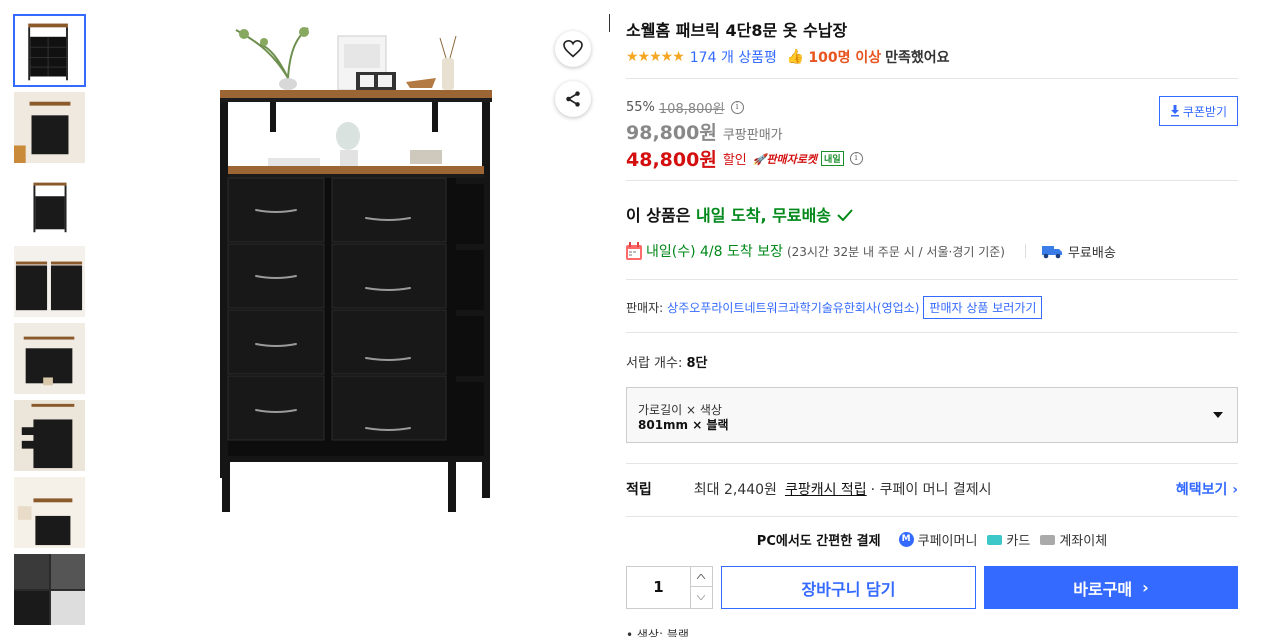 Image resolution: width=1280 pixels, height=637 pixels. What do you see at coordinates (639, 490) in the screenshot?
I see `reward-title: 적립` at bounding box center [639, 490].